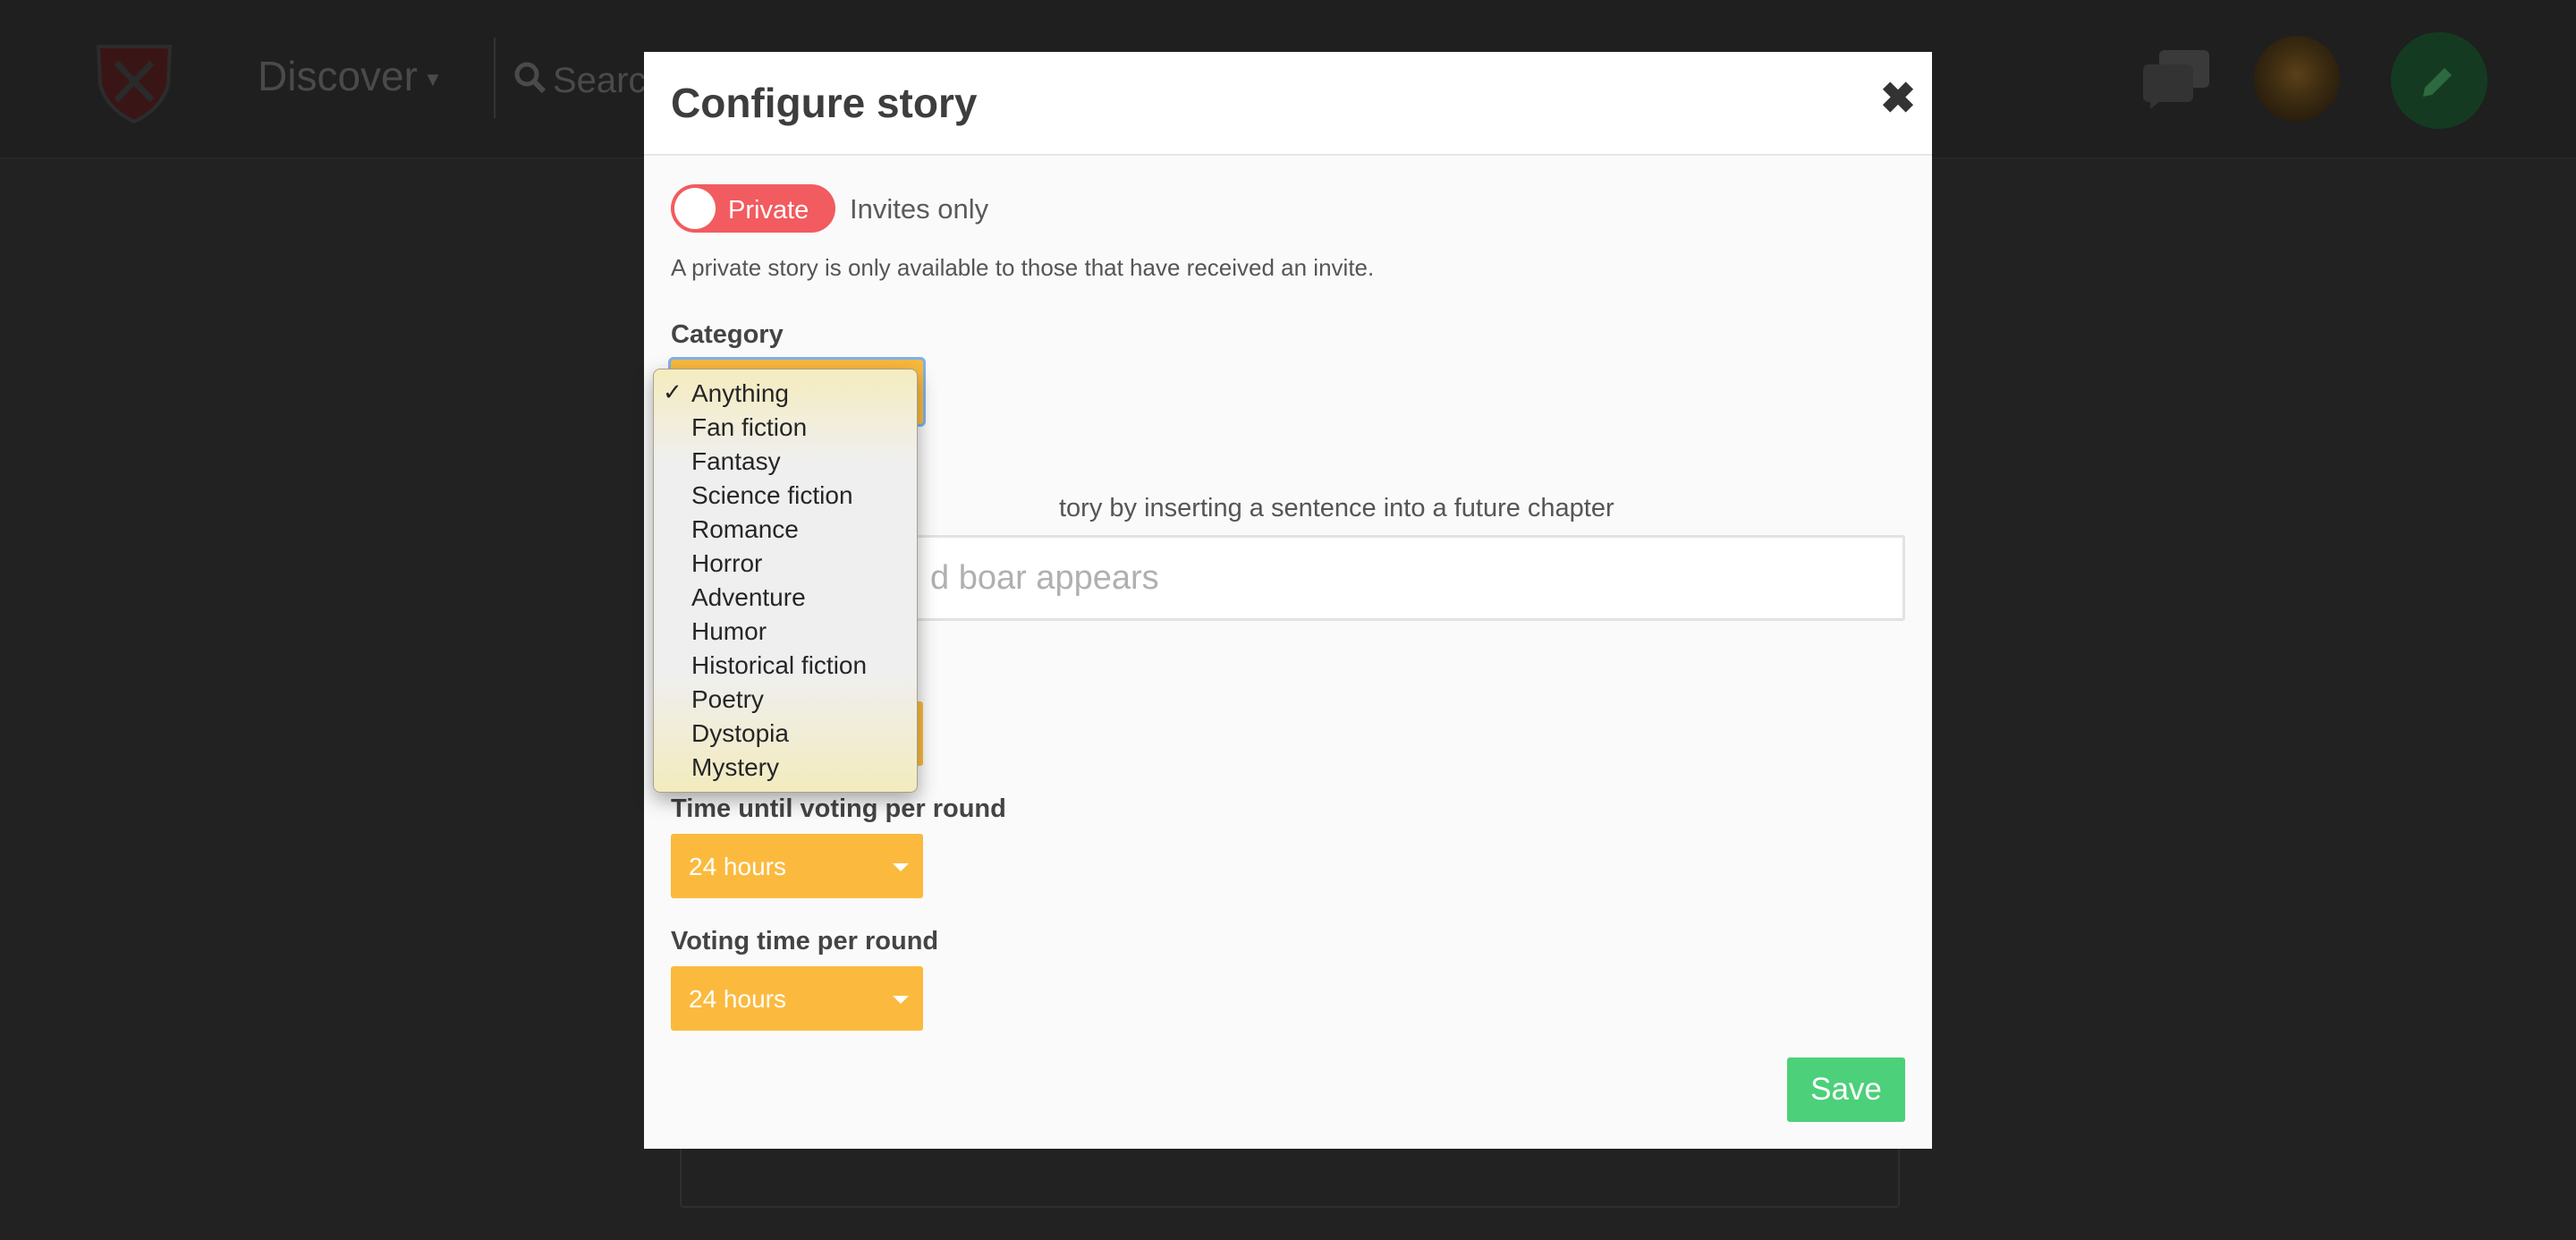 Image resolution: width=2576 pixels, height=1240 pixels. What do you see at coordinates (785, 562) in the screenshot?
I see `category-option-horror: Horror` at bounding box center [785, 562].